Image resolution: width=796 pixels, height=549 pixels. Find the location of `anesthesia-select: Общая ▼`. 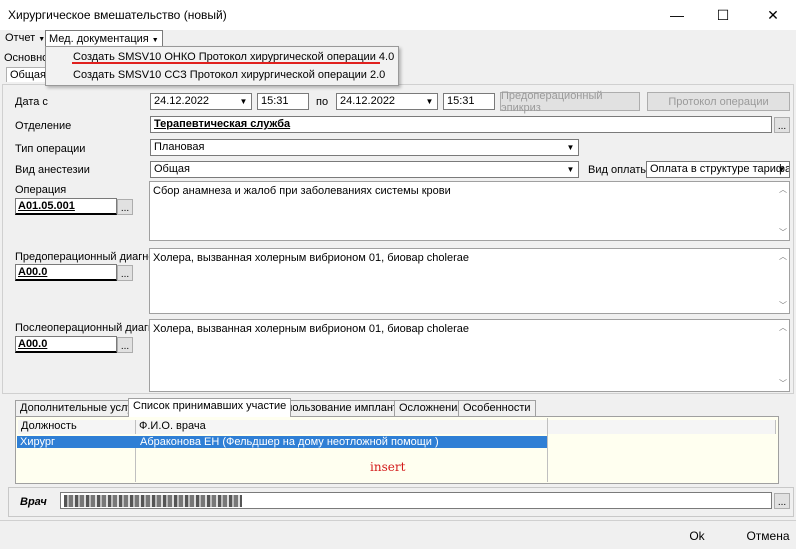

anesthesia-select: Общая ▼ is located at coordinates (364, 169).